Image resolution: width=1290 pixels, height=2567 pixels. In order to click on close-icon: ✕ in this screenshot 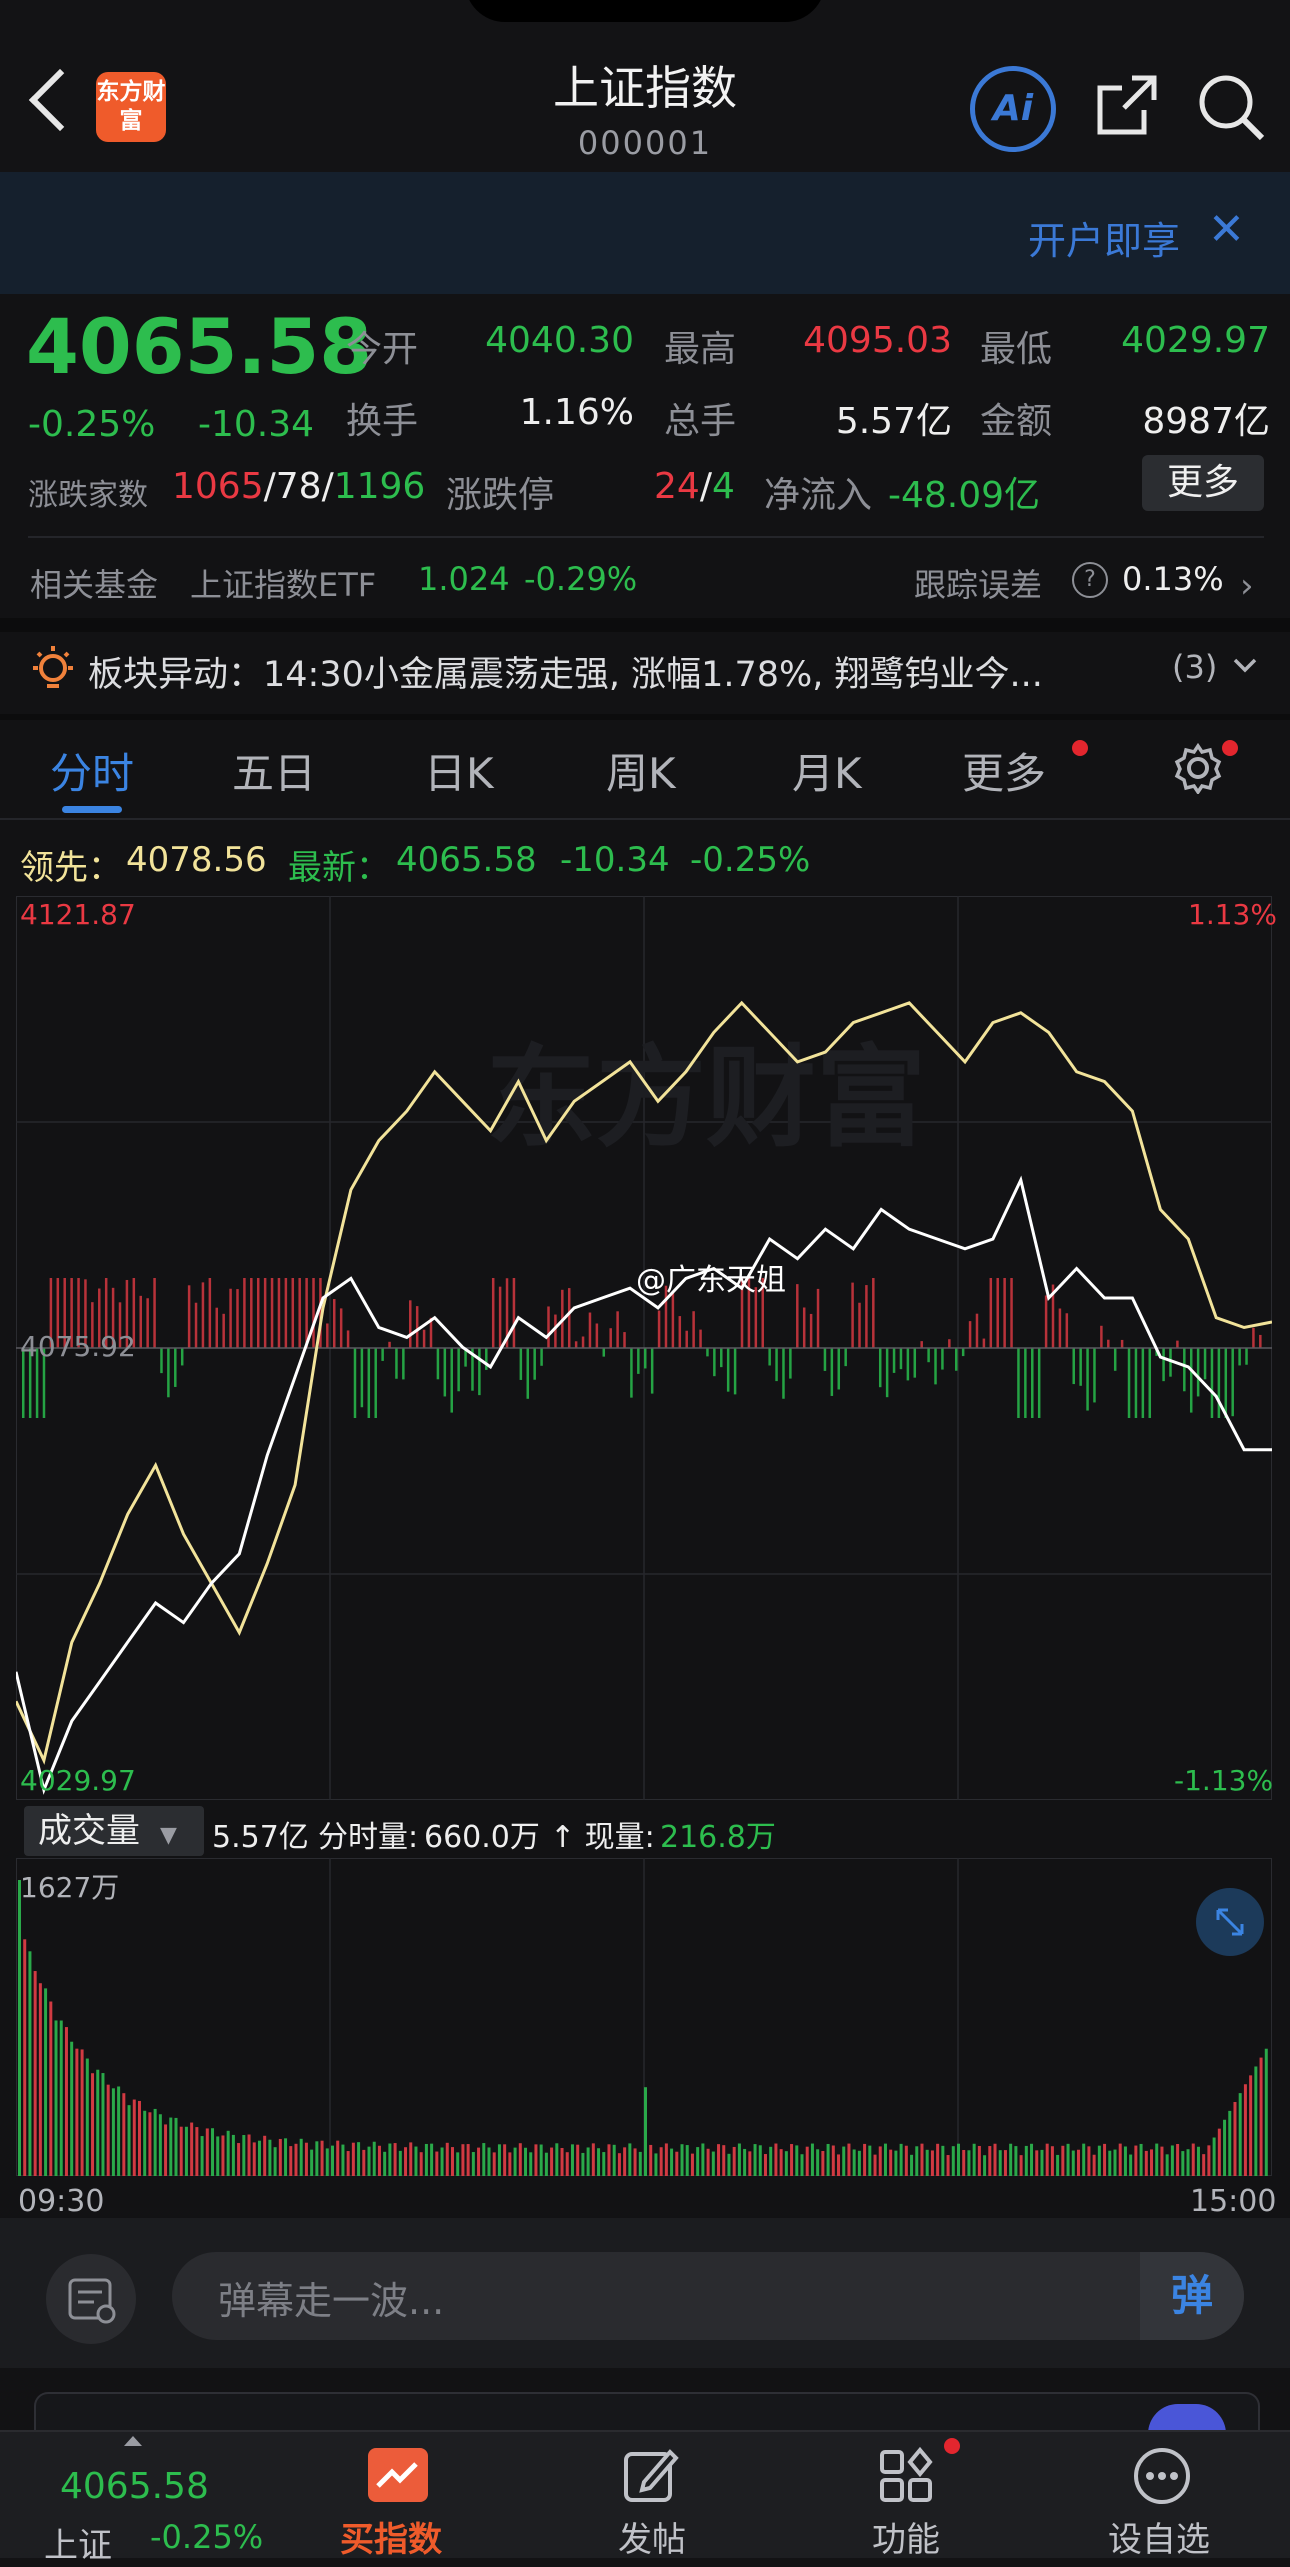, I will do `click(1226, 229)`.